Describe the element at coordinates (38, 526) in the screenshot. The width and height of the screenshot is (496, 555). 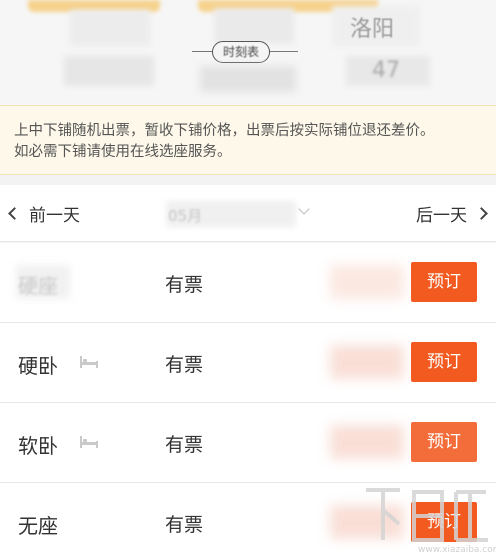
I see `seat-type-label: 无座` at that location.